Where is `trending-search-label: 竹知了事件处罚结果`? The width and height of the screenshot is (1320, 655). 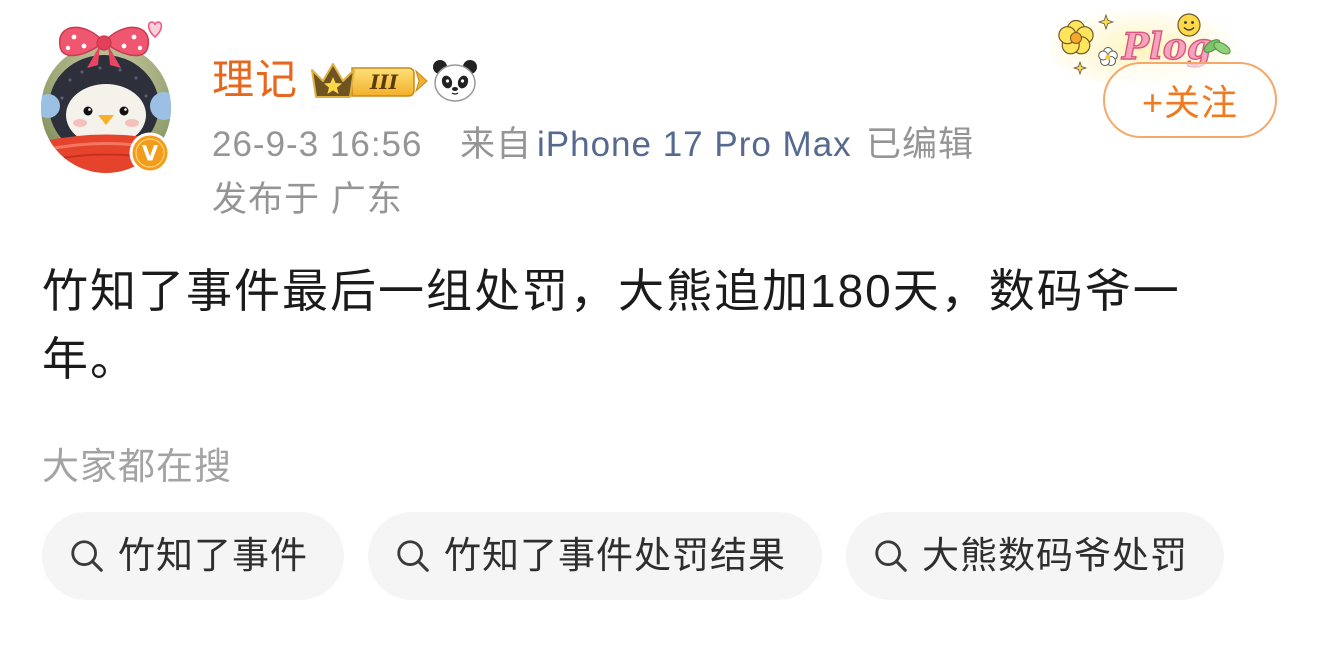
trending-search-label: 竹知了事件处罚结果 is located at coordinates (615, 555).